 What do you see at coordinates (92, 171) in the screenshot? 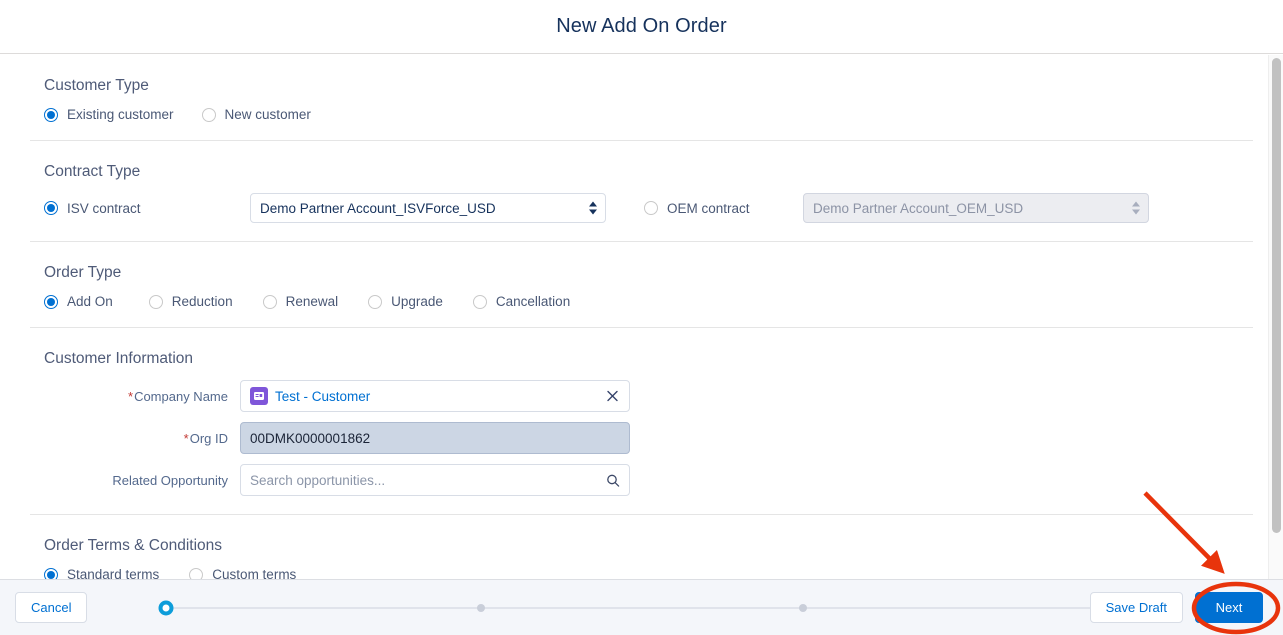
I see `section-title-contract-type: Contract Type` at bounding box center [92, 171].